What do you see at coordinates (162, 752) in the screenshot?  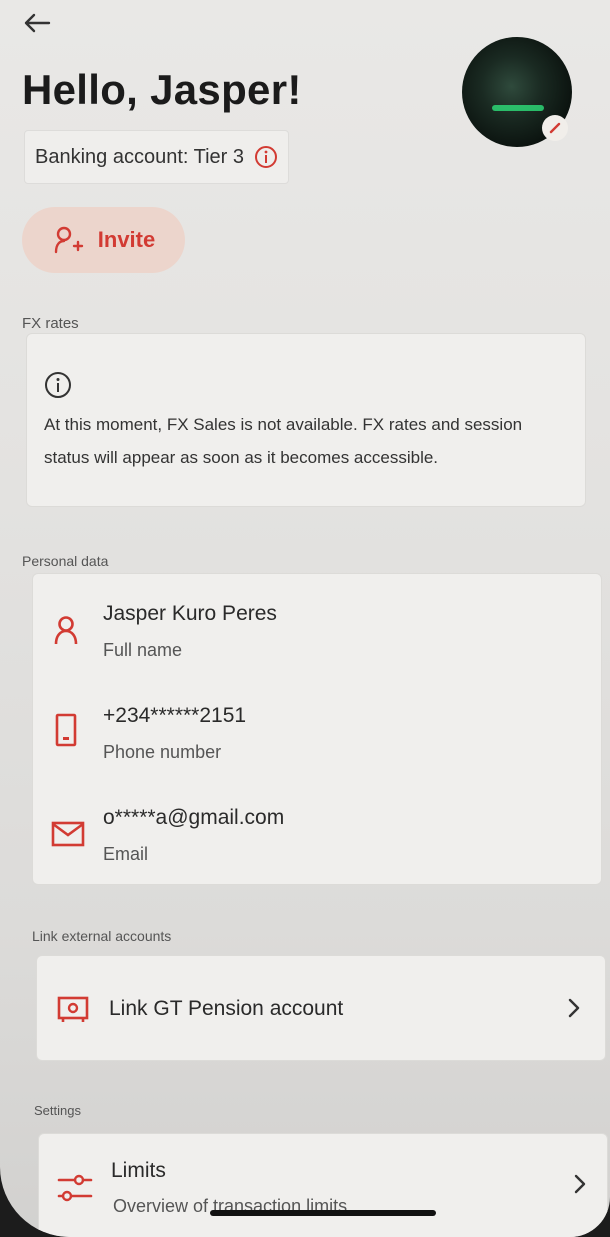 I see `phone-label: Phone number` at bounding box center [162, 752].